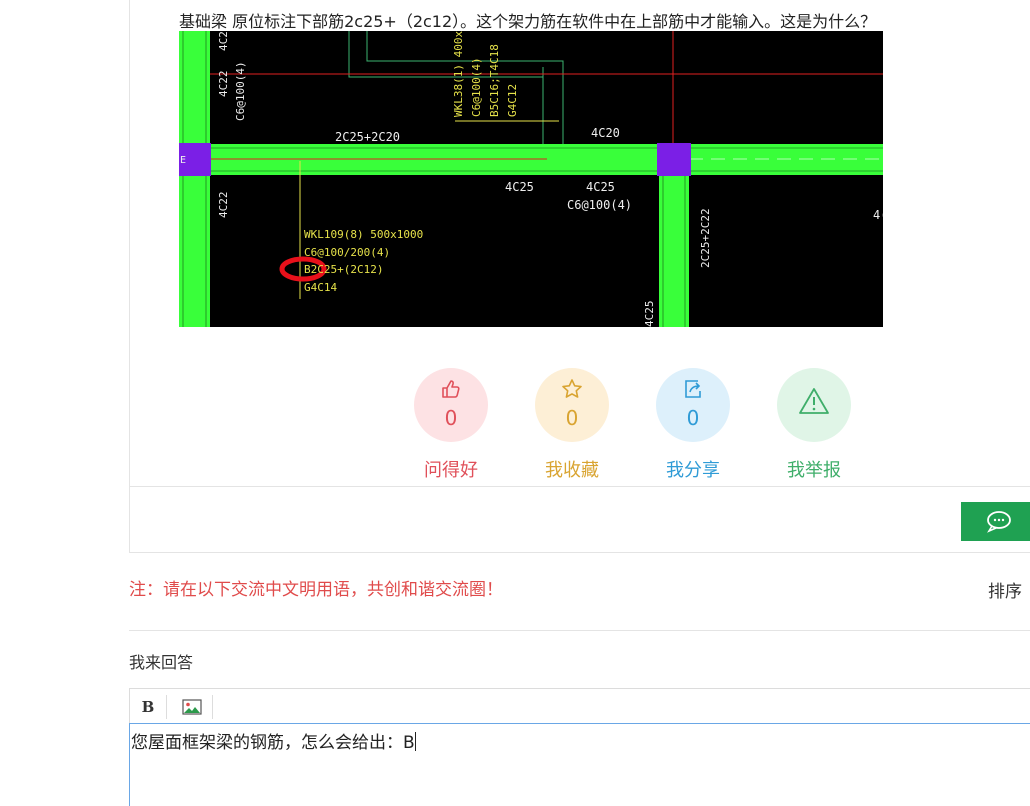  I want to click on cad-label: G4C12, so click(512, 100).